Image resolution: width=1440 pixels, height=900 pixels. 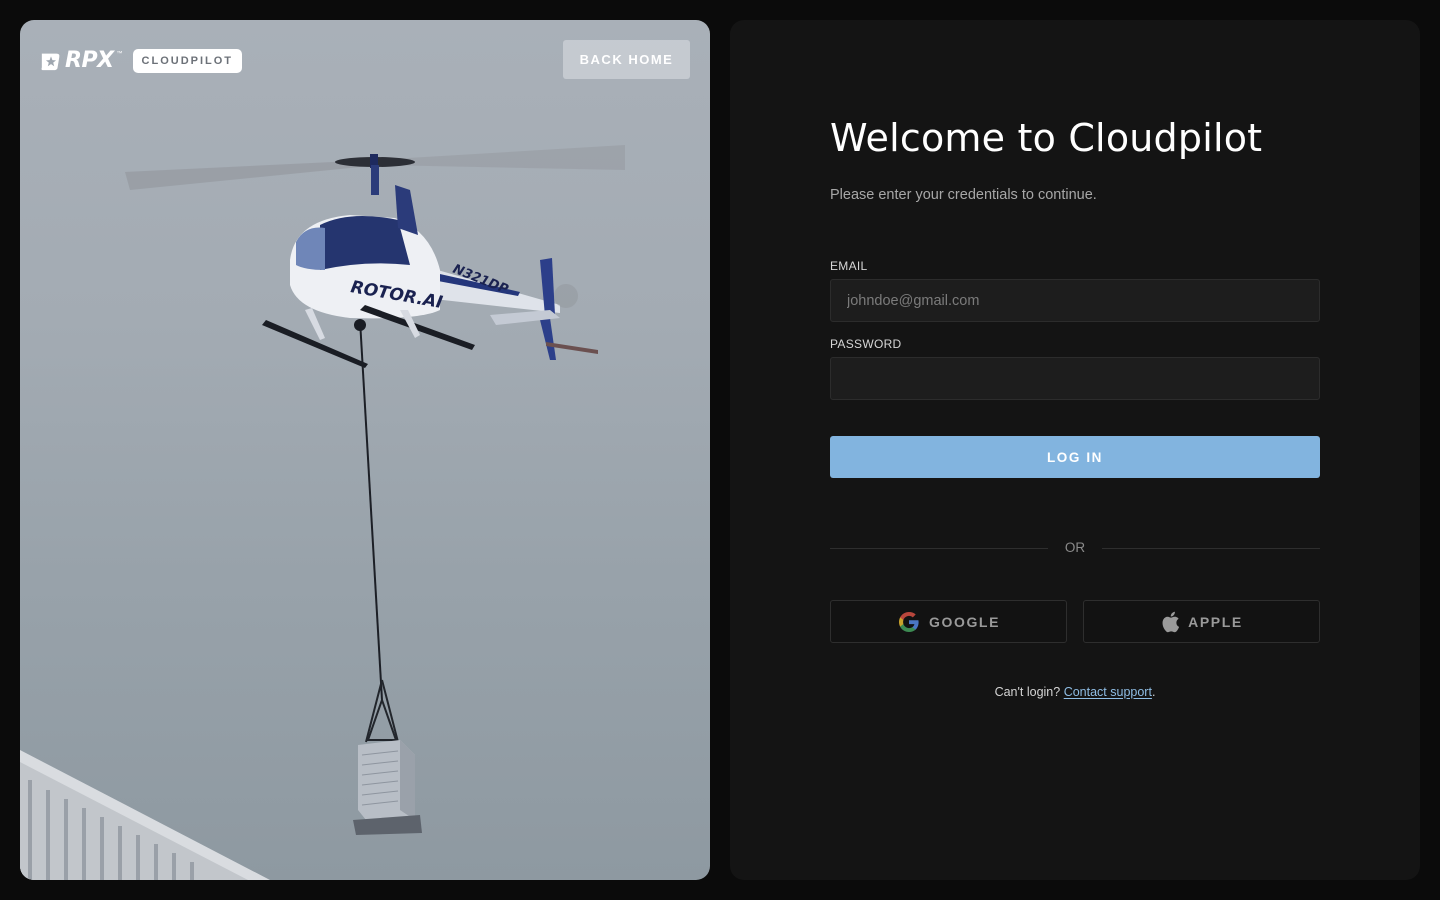 I want to click on rpx-logo: RPX ™, so click(x=81, y=60).